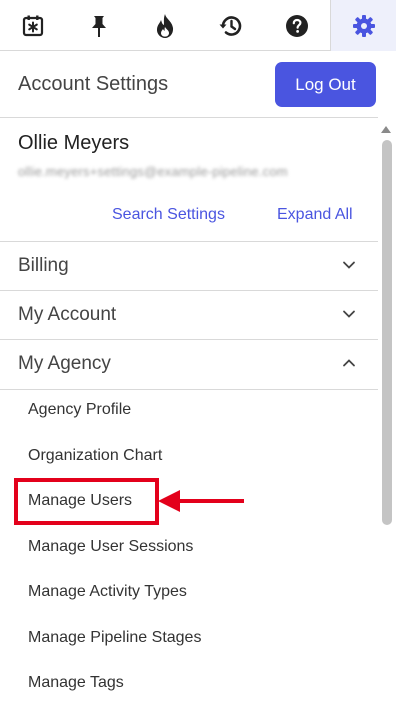  I want to click on scroll-up-arrow-icon, so click(386, 129).